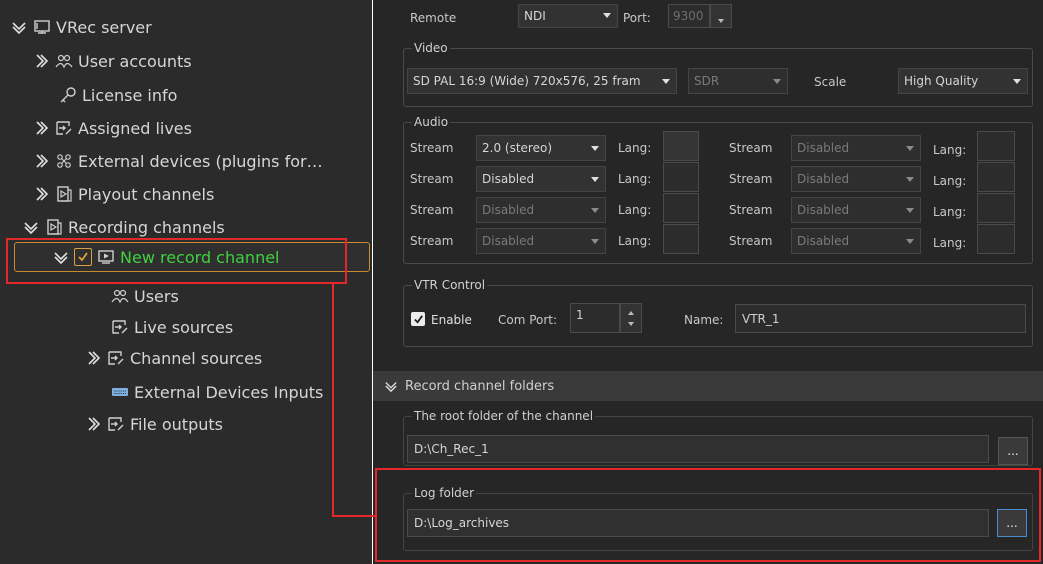 The width and height of the screenshot is (1043, 564). What do you see at coordinates (568, 16) in the screenshot?
I see `remote-select: NDI` at bounding box center [568, 16].